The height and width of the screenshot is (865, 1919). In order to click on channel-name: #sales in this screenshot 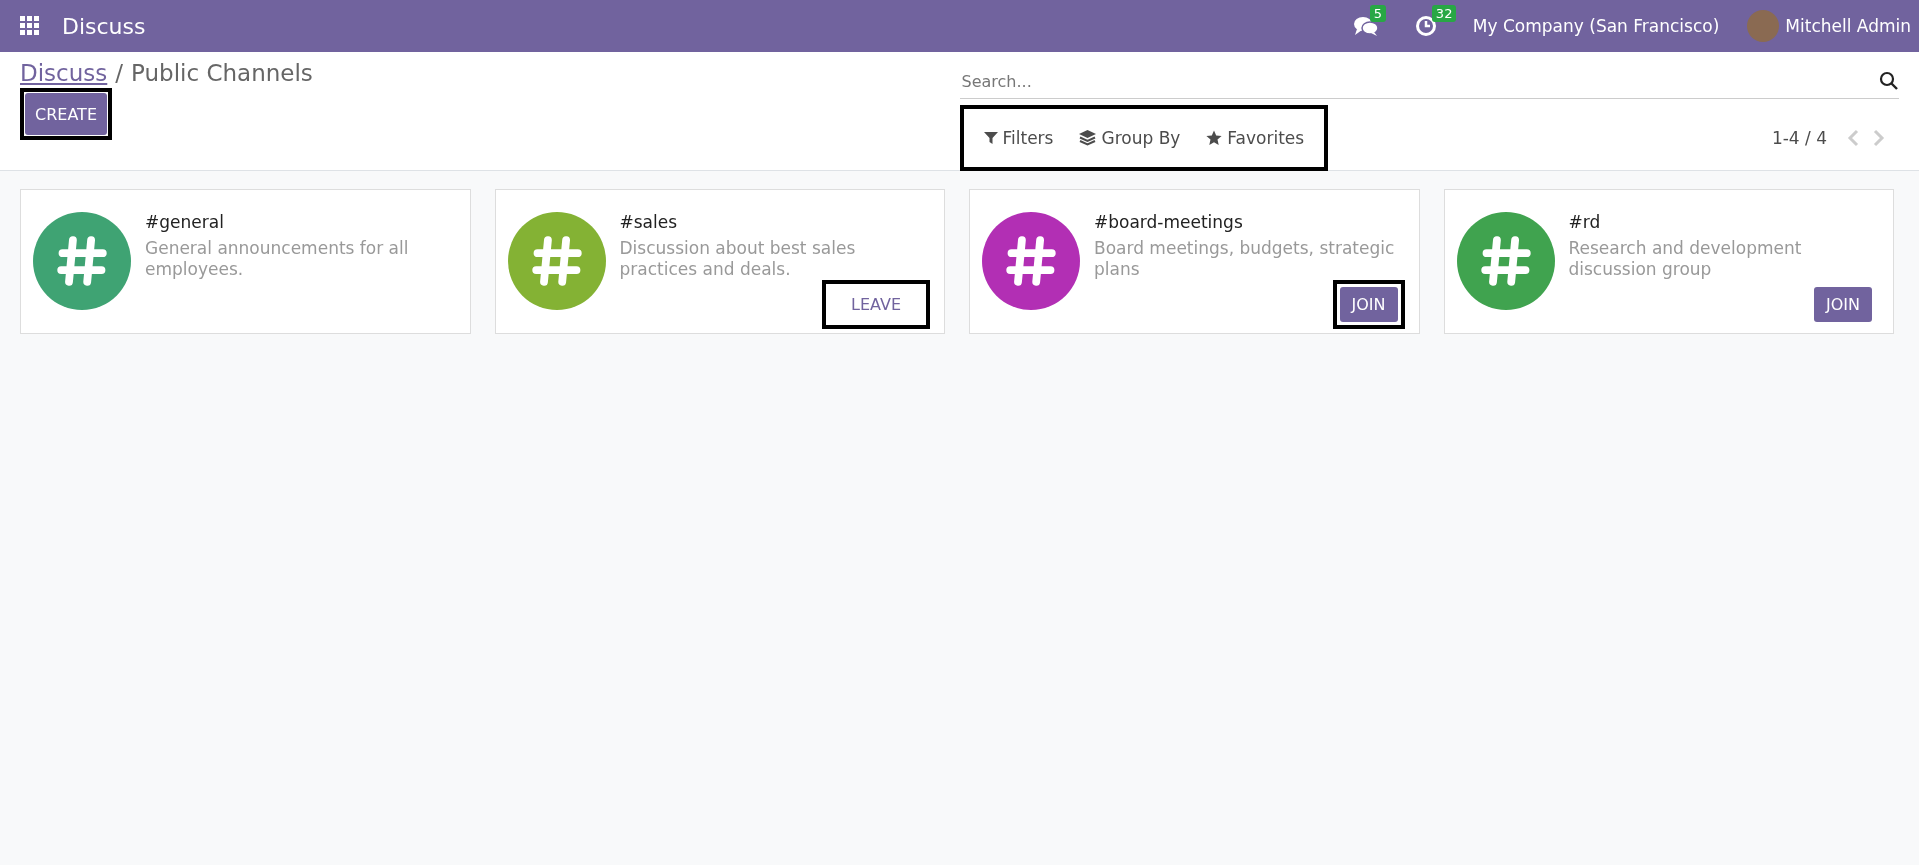, I will do `click(649, 222)`.